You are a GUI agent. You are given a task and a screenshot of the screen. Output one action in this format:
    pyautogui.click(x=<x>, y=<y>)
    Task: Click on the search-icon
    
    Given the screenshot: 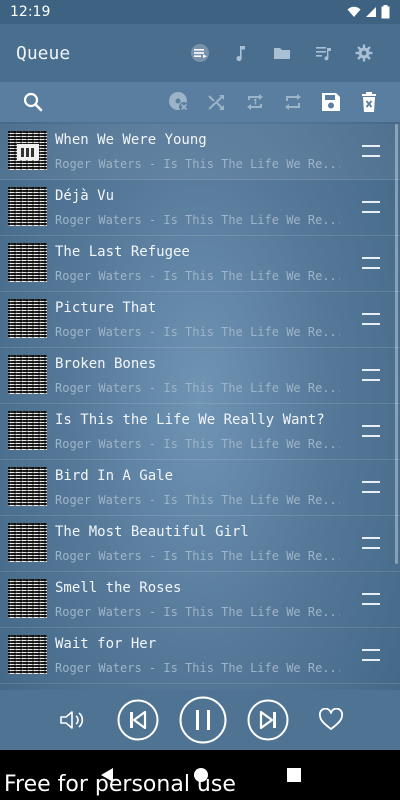 What is the action you would take?
    pyautogui.click(x=33, y=102)
    